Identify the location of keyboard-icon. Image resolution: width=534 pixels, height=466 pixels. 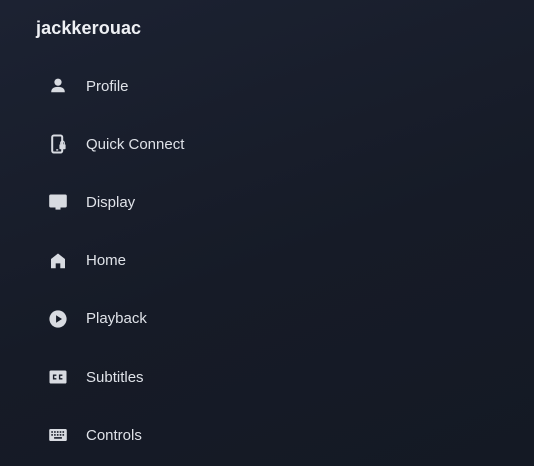
(58, 435).